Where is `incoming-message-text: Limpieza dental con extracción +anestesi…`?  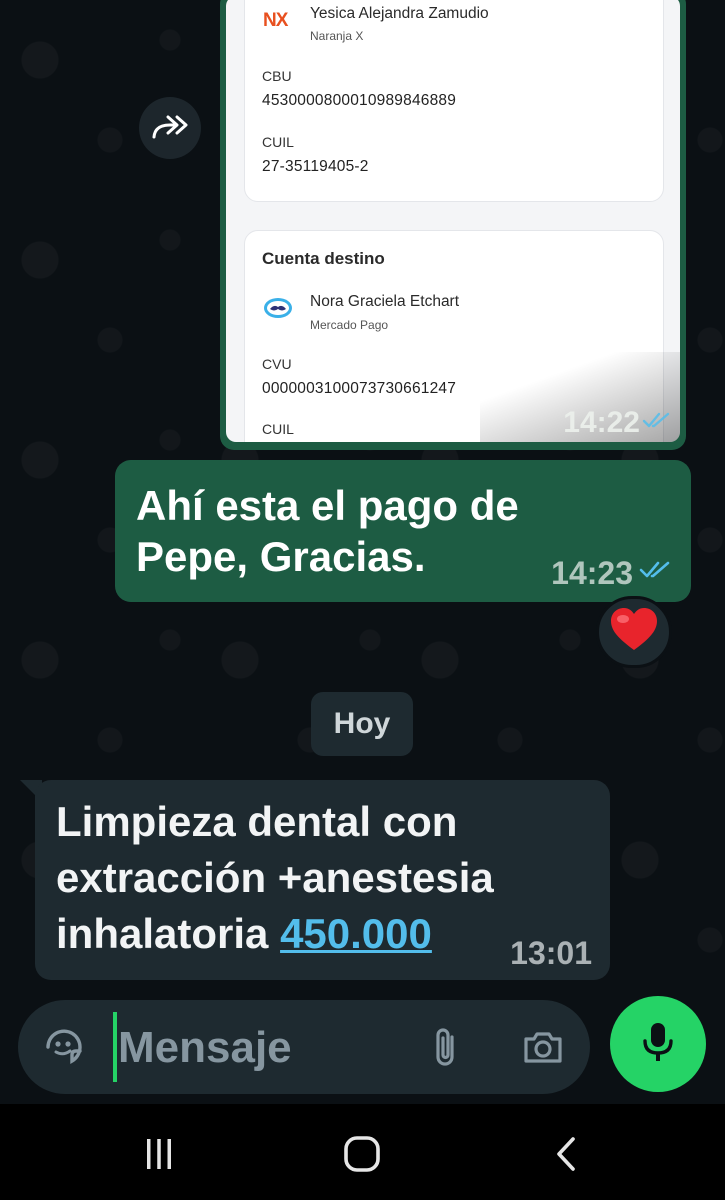
incoming-message-text: Limpieza dental con extracción +anestesi… is located at coordinates (306, 878).